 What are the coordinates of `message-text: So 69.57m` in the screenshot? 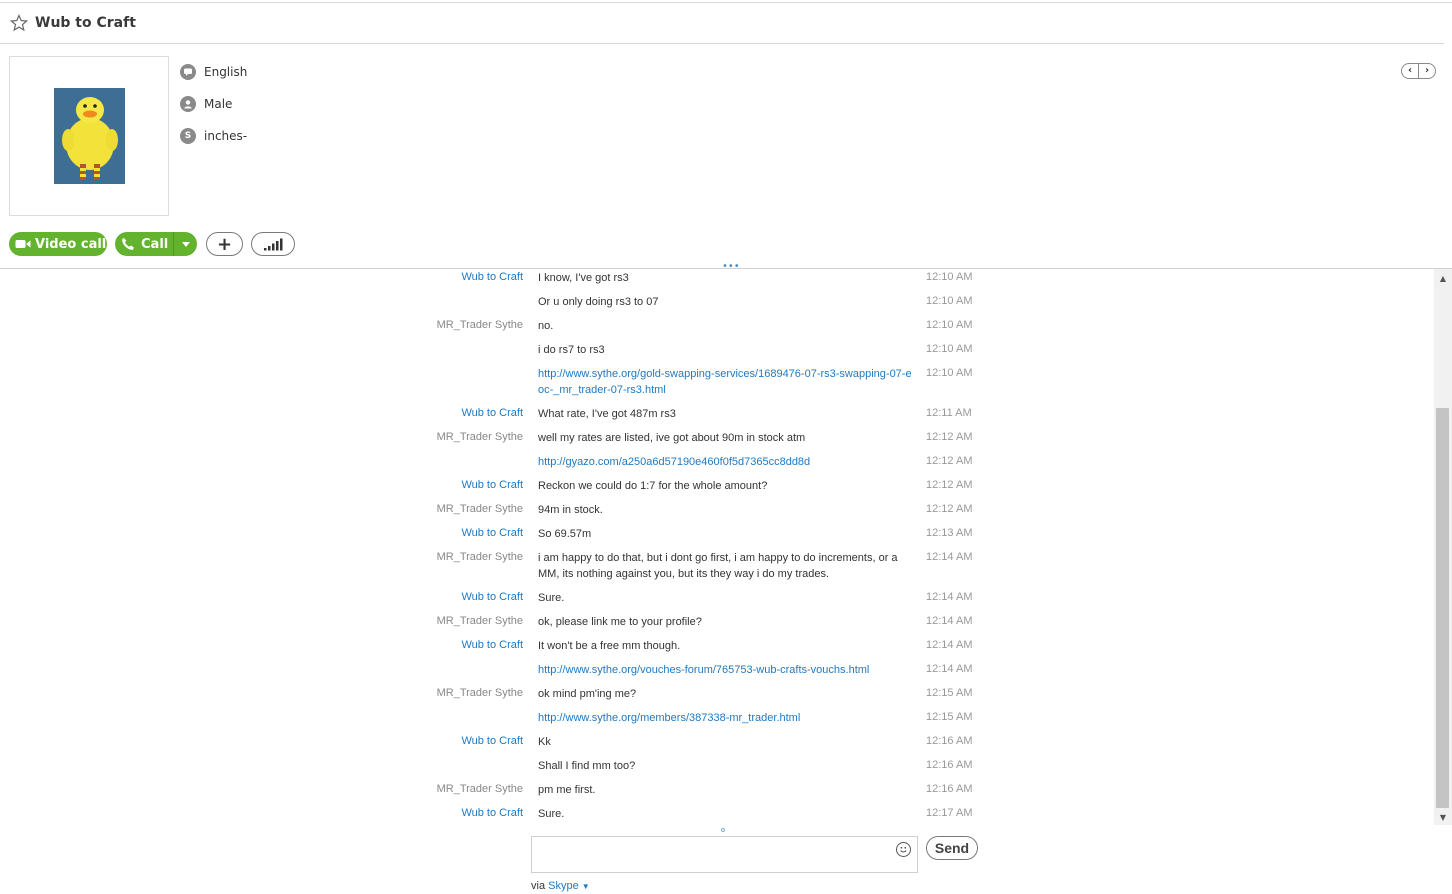 It's located at (565, 534).